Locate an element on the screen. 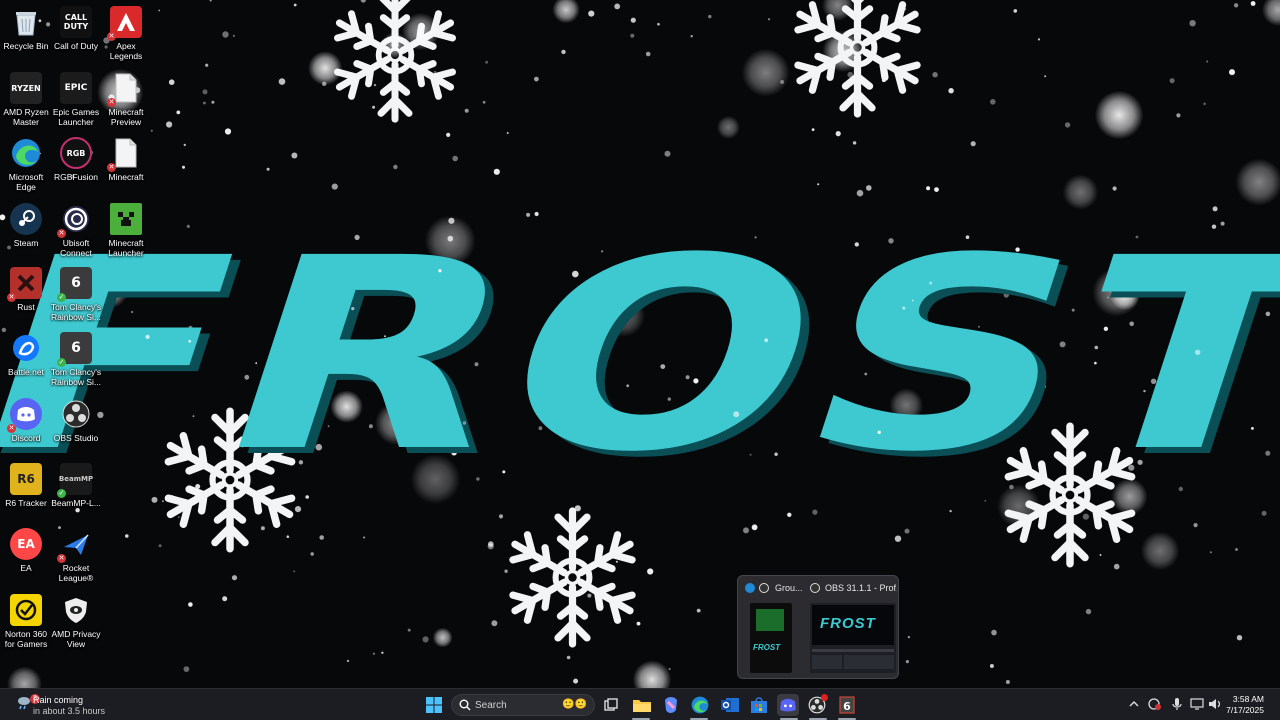  preview-item-group: Grou... FROST is located at coordinates (771, 628).